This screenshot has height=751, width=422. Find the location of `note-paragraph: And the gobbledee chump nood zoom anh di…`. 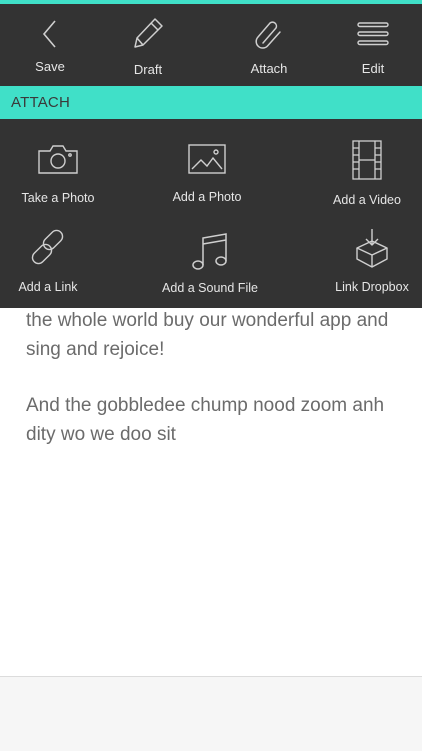

note-paragraph: And the gobbledee chump nood zoom anh di… is located at coordinates (205, 420).